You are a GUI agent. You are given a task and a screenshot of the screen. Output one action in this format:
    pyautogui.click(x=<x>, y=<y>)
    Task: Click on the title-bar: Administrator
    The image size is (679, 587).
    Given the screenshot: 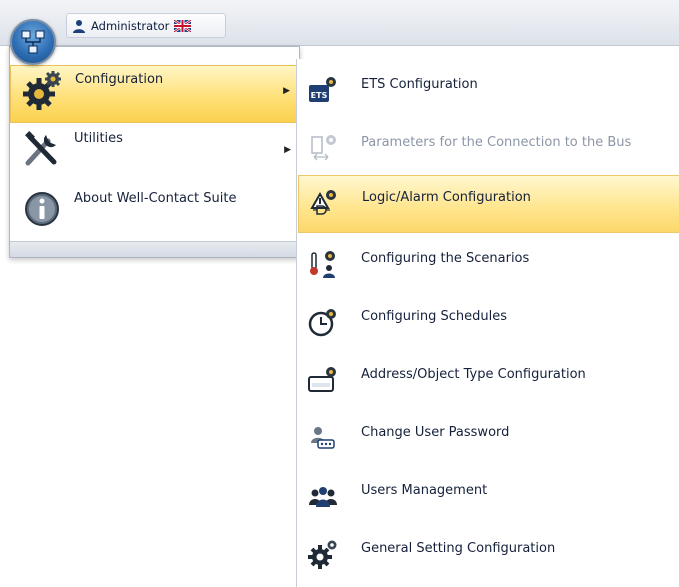 What is the action you would take?
    pyautogui.click(x=339, y=23)
    